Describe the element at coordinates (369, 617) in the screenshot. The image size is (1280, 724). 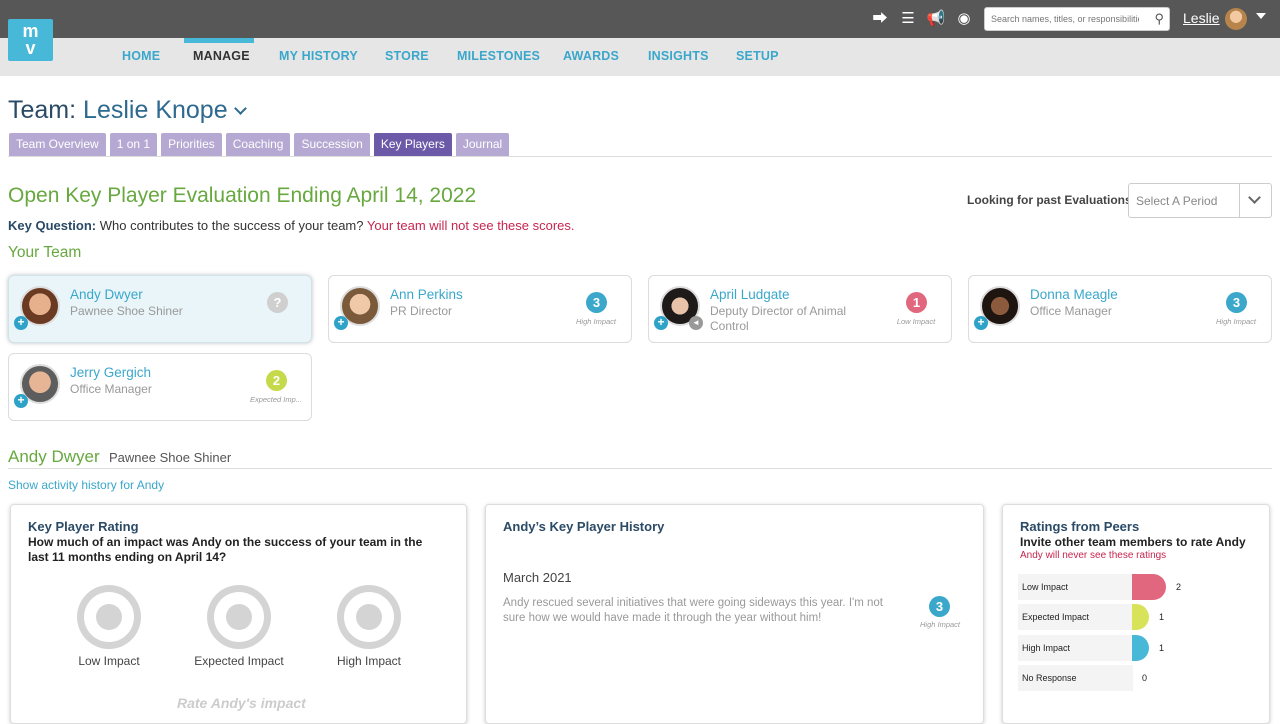
I see `high-impact-target-icon` at that location.